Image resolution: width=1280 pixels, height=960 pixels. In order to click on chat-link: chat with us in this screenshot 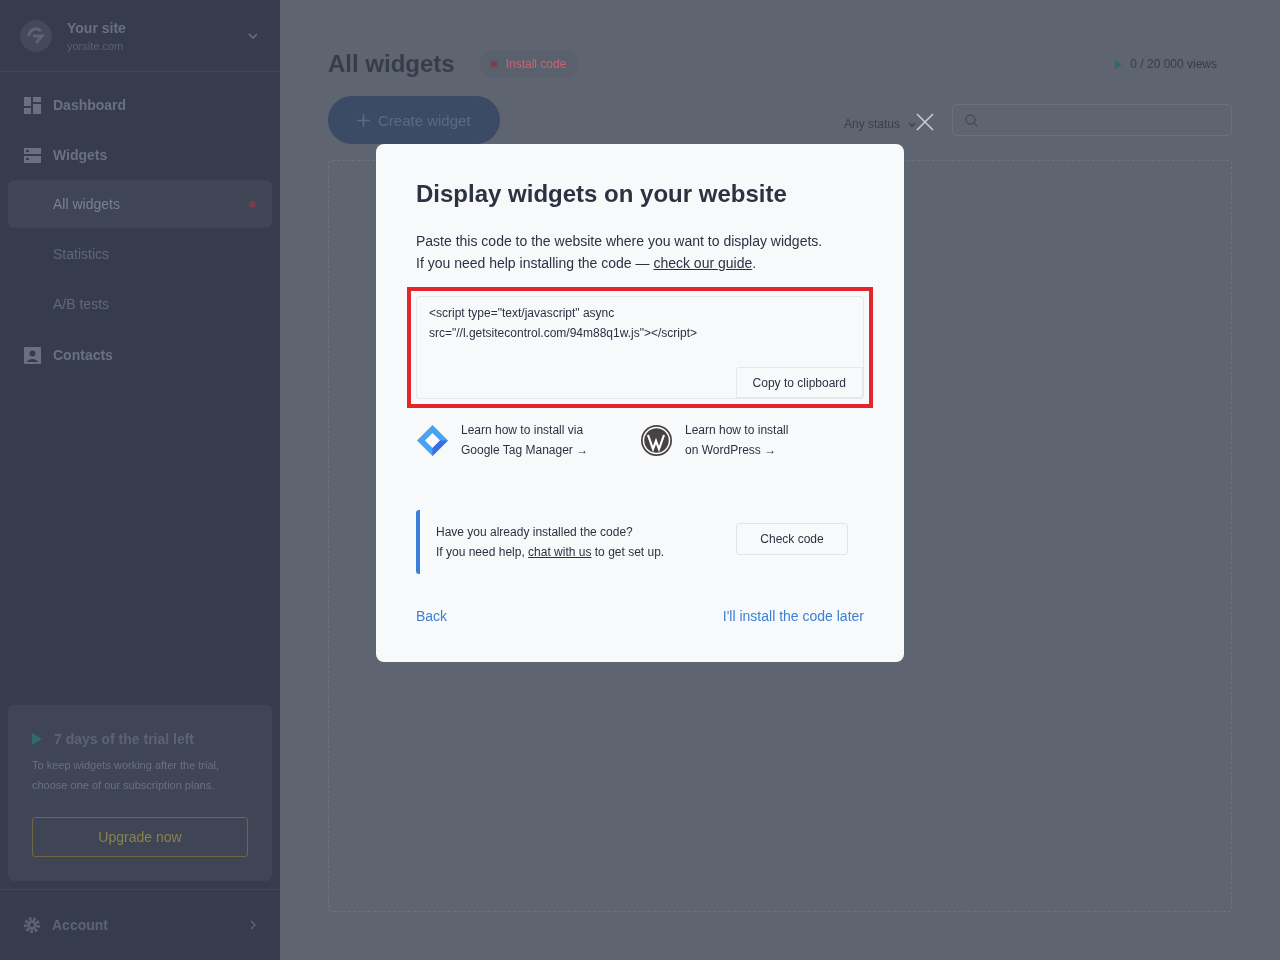, I will do `click(560, 552)`.